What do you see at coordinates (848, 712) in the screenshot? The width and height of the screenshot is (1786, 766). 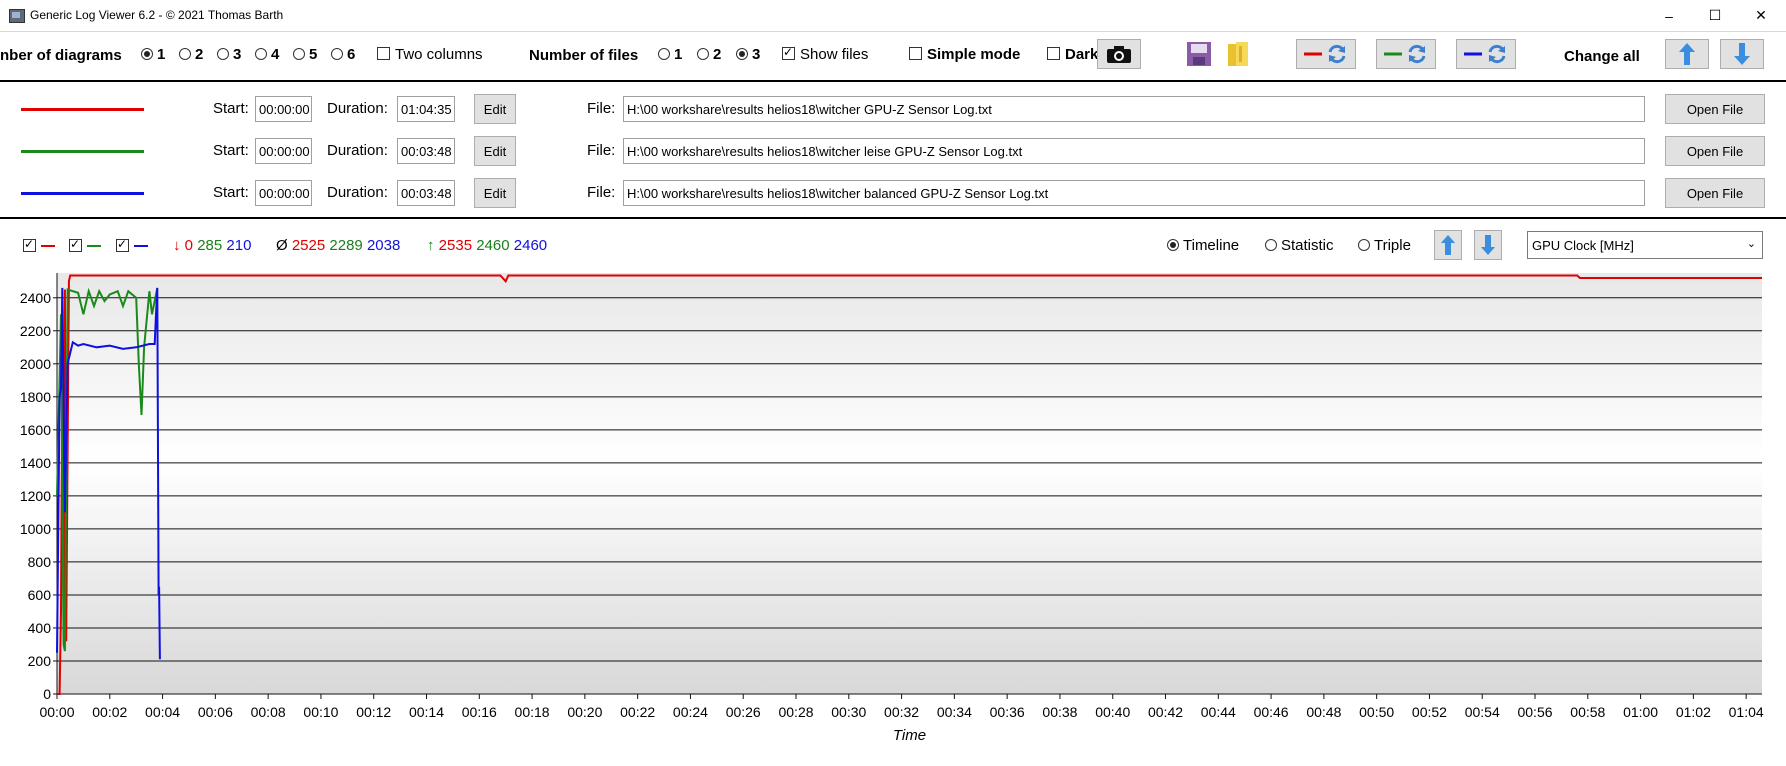 I see `x-tick-label: 00:30` at bounding box center [848, 712].